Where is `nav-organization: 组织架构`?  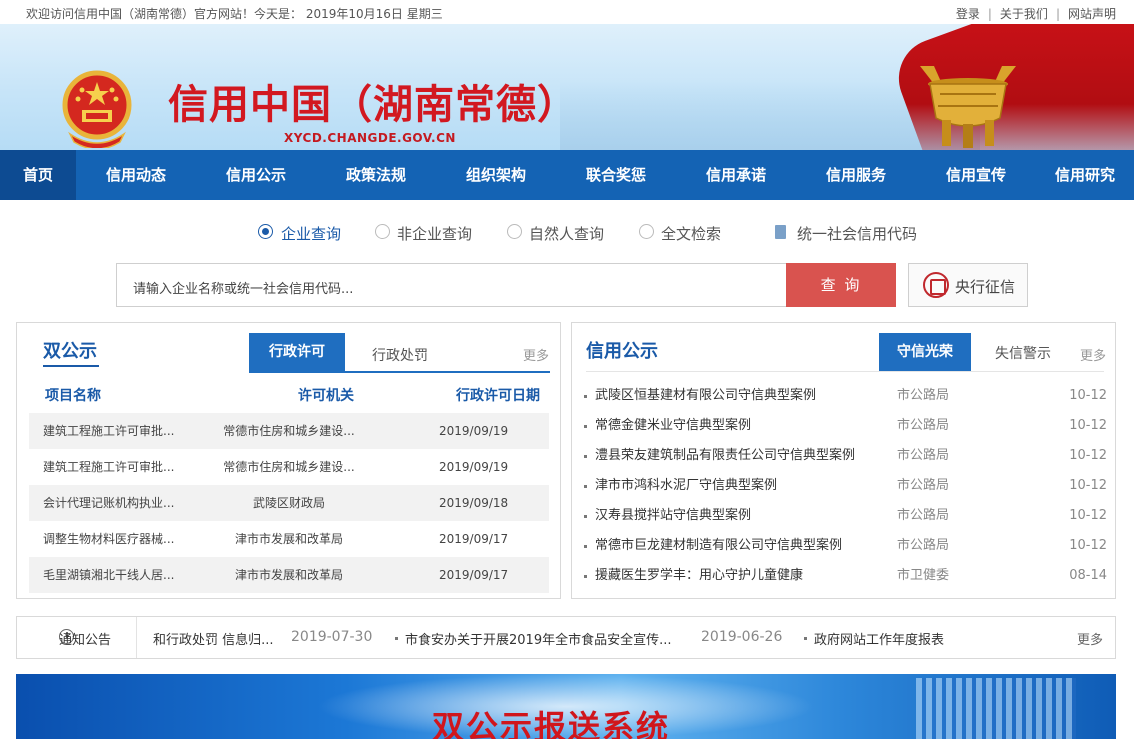
nav-organization: 组织架构 is located at coordinates (496, 175).